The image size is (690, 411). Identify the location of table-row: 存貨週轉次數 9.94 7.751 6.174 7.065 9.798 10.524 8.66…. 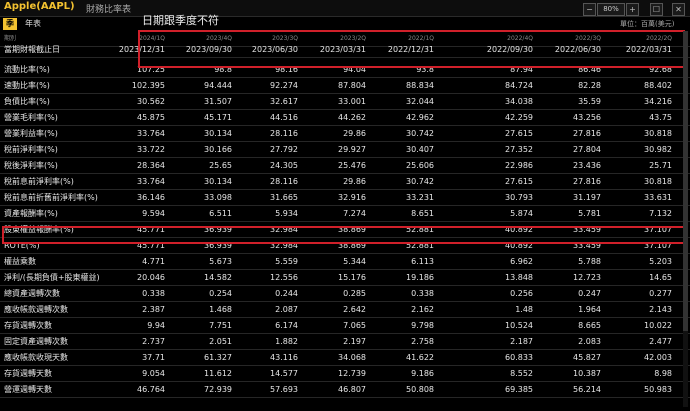
(345, 326).